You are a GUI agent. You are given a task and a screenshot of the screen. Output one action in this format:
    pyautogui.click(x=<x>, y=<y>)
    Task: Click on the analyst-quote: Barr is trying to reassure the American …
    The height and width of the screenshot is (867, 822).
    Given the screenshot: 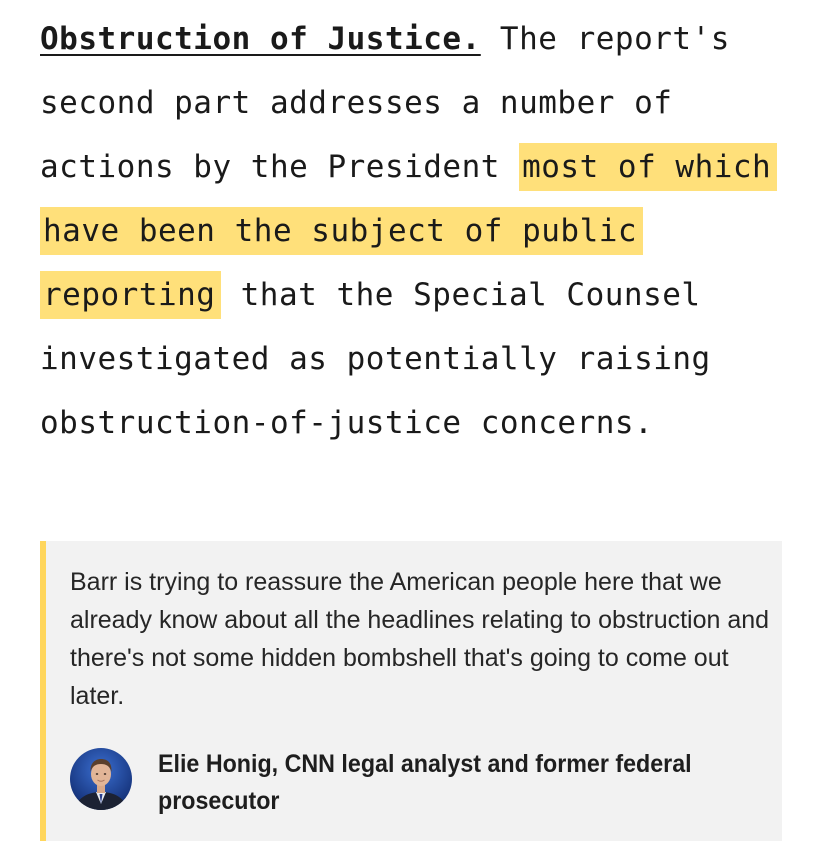 What is the action you would take?
    pyautogui.click(x=420, y=639)
    